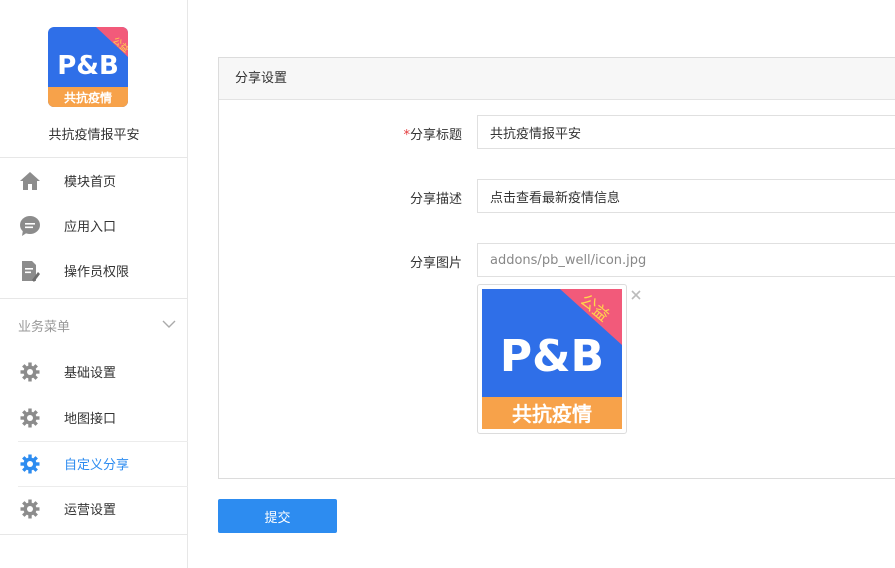 Image resolution: width=895 pixels, height=568 pixels. Describe the element at coordinates (686, 260) in the screenshot. I see `share-image-path-input` at that location.